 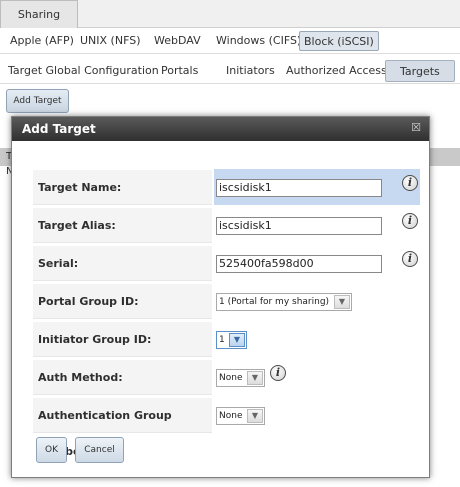 I want to click on portal-group-label: Portal Group ID:, so click(x=122, y=301).